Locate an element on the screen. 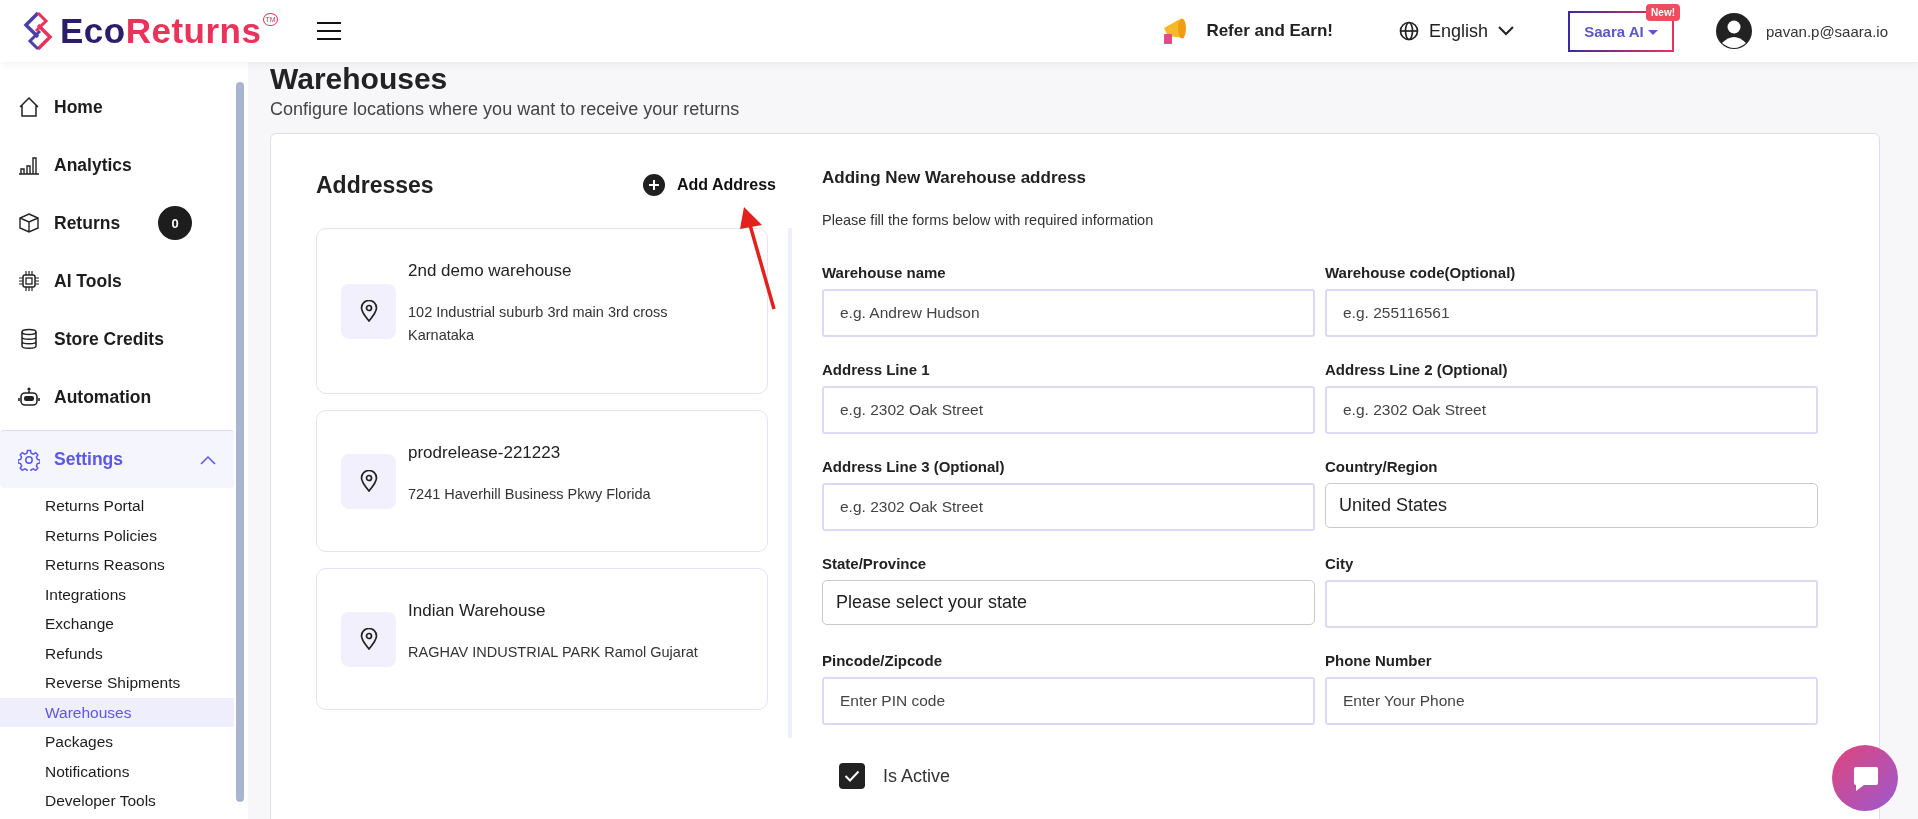  address-card: Indian Warehouse RAGHAV INDUSTRIAL PARK Ramol Gujarat is located at coordinates (542, 639).